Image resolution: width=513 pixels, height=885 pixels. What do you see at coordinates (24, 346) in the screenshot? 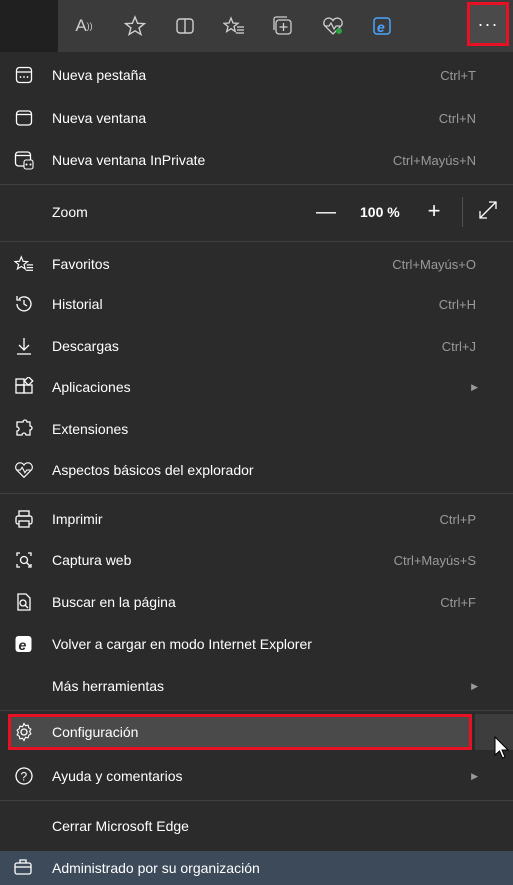
I see `download-icon` at bounding box center [24, 346].